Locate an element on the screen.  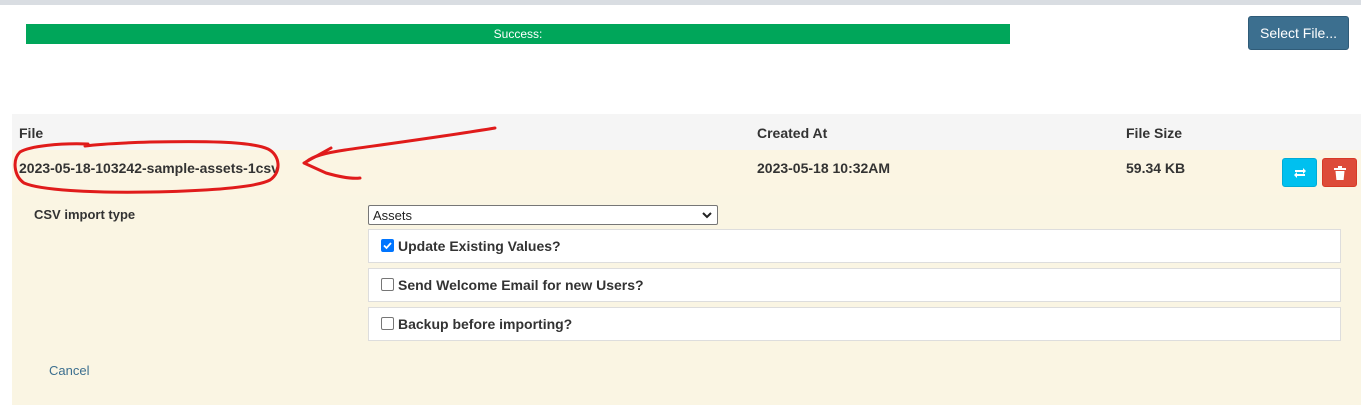
option-backup-before-import: Backup before importing? is located at coordinates (854, 324).